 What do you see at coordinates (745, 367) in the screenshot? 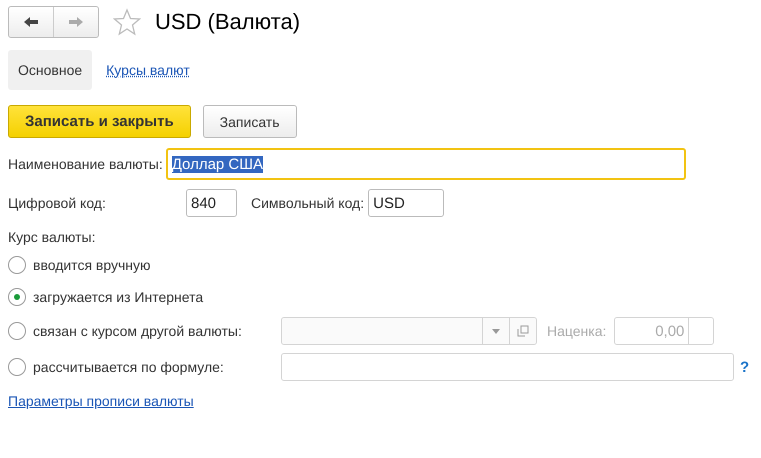
I see `help-link: ?` at bounding box center [745, 367].